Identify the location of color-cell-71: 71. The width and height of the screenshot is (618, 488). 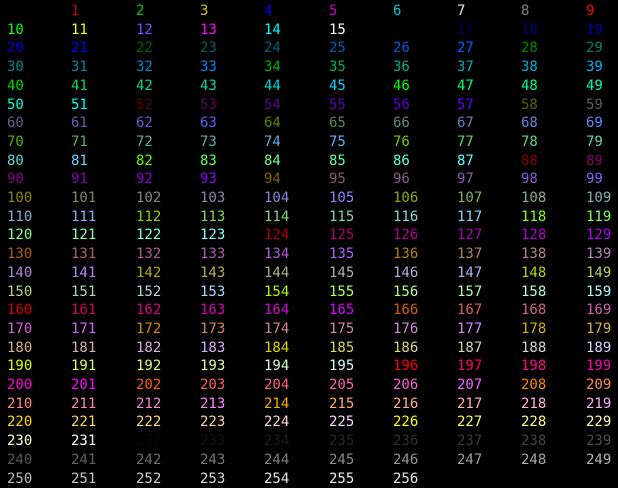
(79, 142).